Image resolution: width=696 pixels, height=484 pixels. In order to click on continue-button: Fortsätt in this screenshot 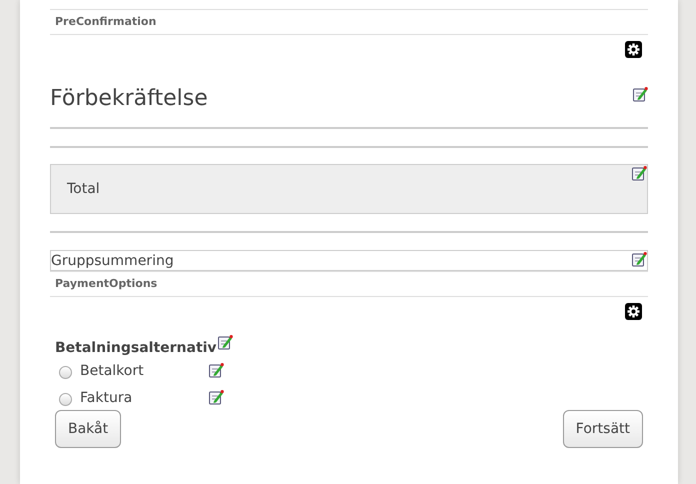, I will do `click(602, 429)`.